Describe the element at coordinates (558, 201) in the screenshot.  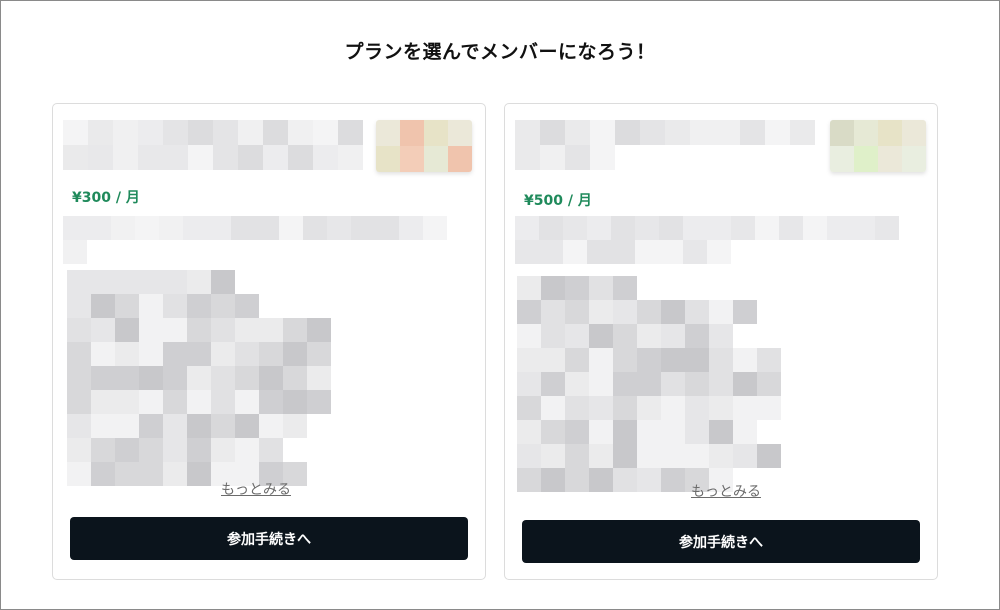
I see `plan-price: ¥500 / 月` at that location.